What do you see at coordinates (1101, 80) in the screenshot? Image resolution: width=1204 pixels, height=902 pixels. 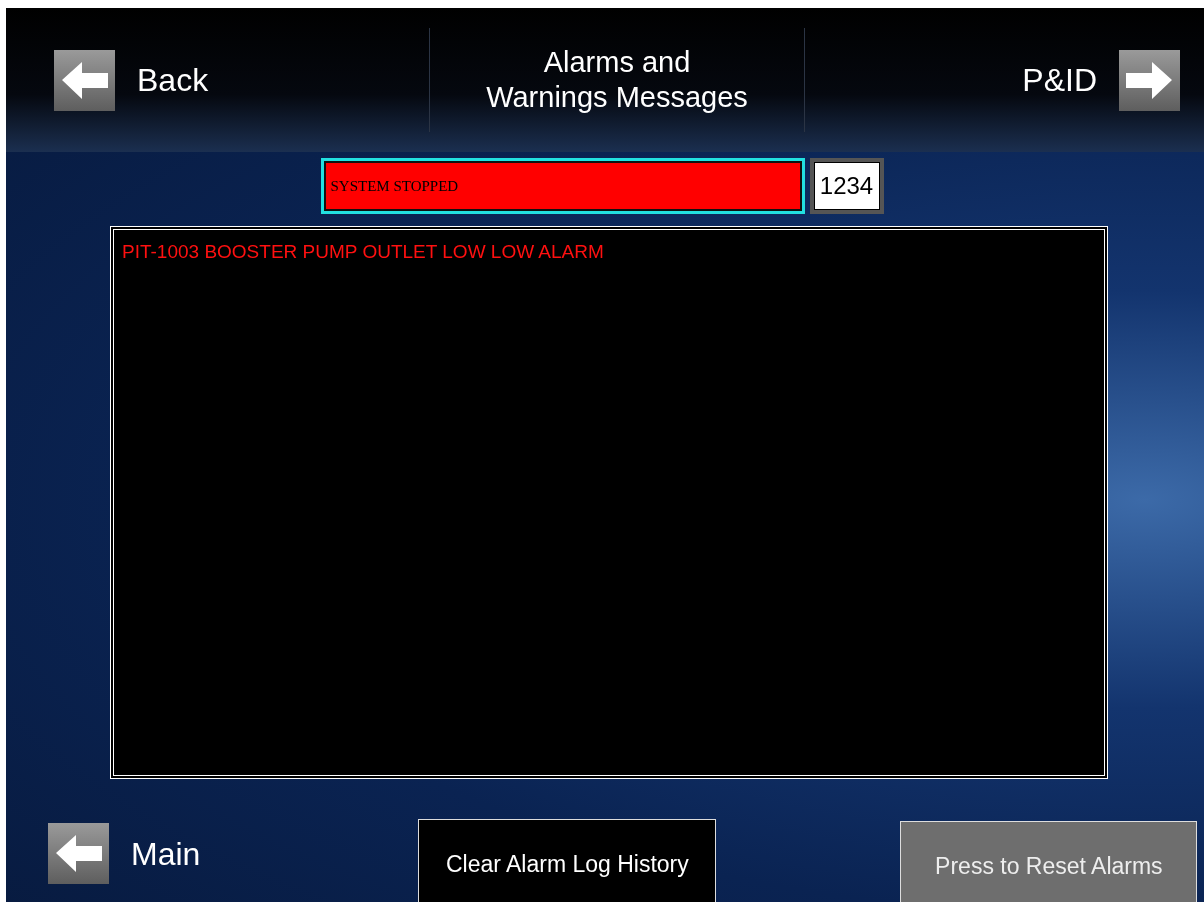 I see `pid-button: P&ID` at bounding box center [1101, 80].